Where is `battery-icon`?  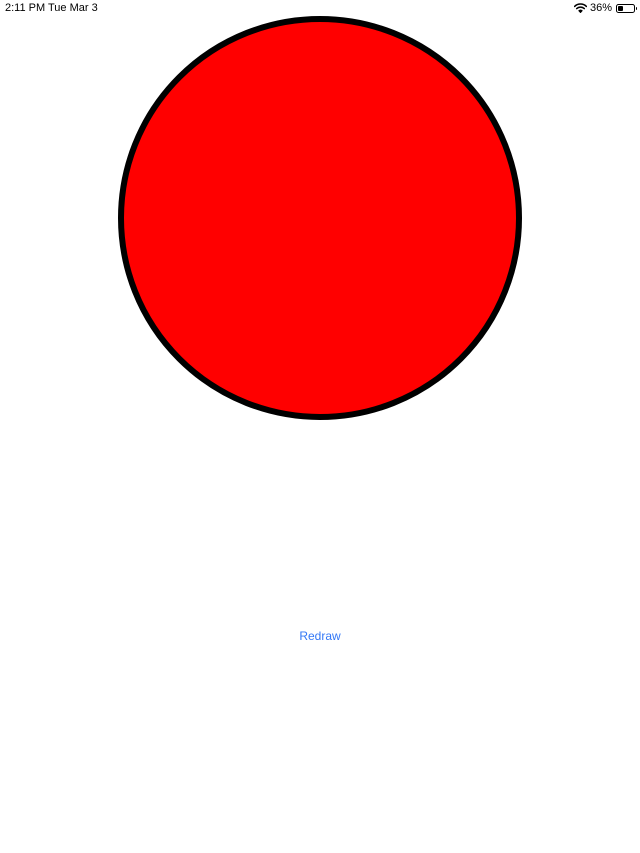
battery-icon is located at coordinates (626, 8).